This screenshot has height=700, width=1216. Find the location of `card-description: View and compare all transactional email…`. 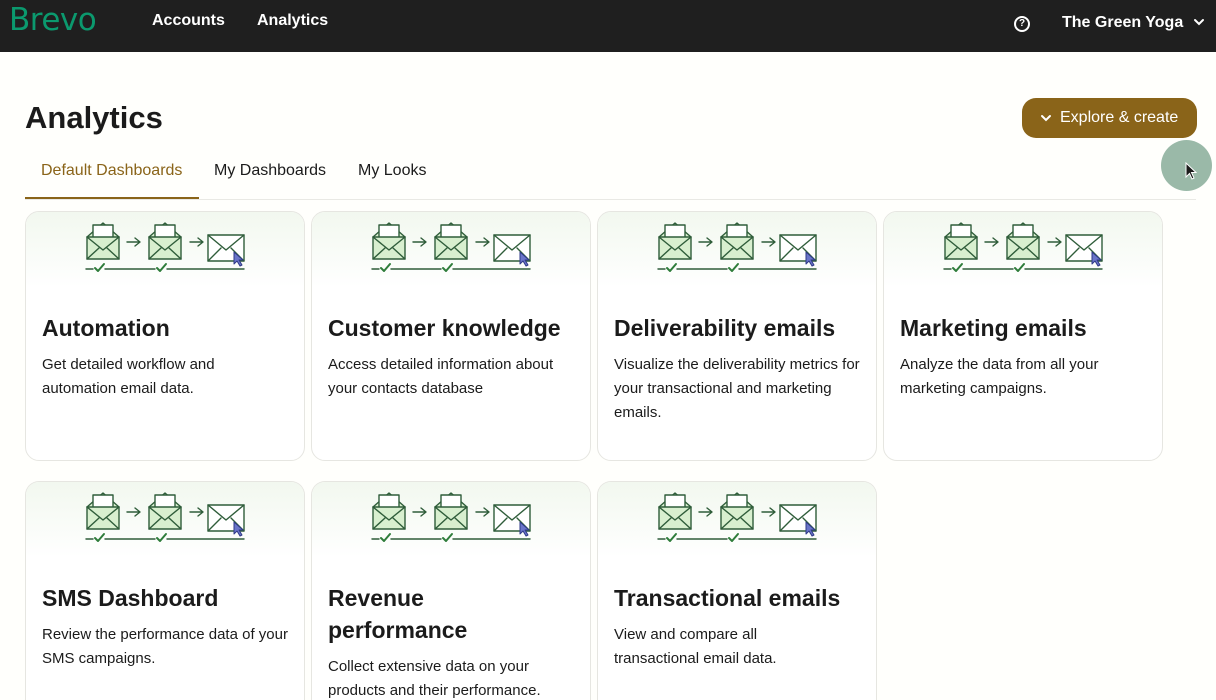

card-description: View and compare all transactional email… is located at coordinates (695, 646).